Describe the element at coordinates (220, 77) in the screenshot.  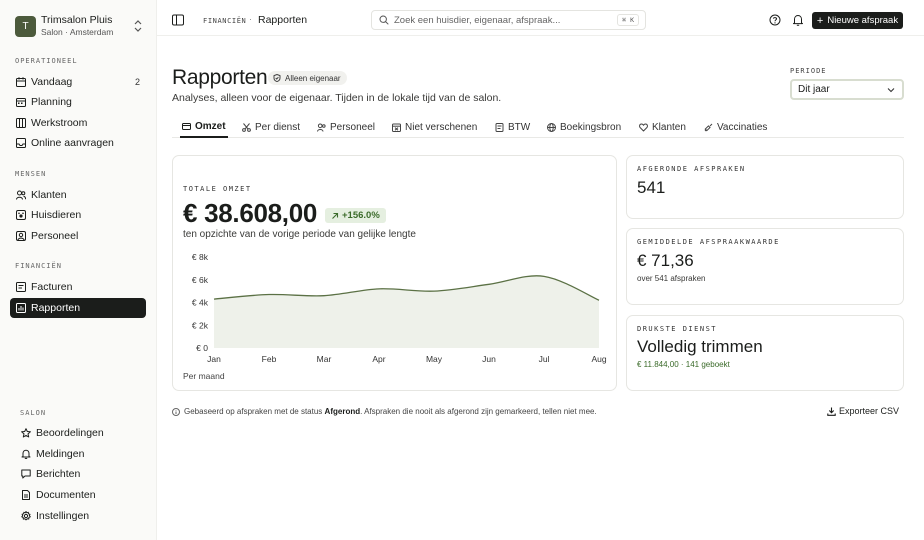
I see `page-title: Rapporten` at that location.